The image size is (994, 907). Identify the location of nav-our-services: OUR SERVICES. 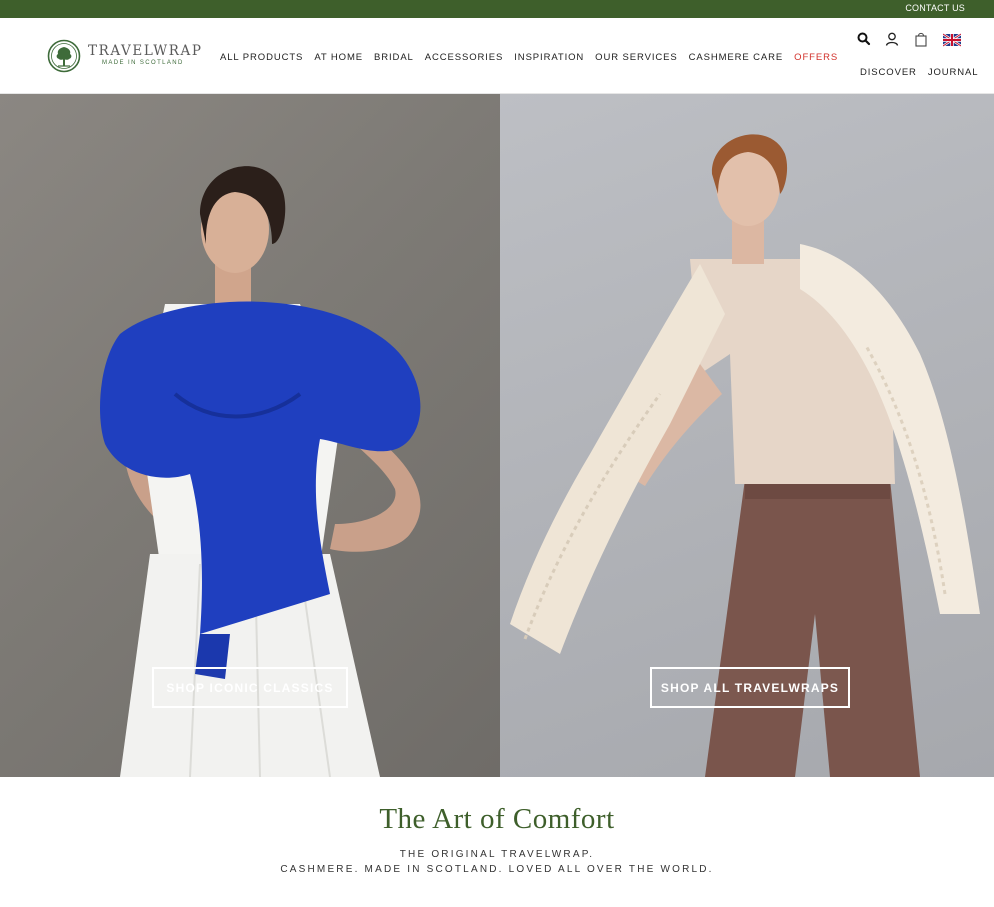
(636, 57).